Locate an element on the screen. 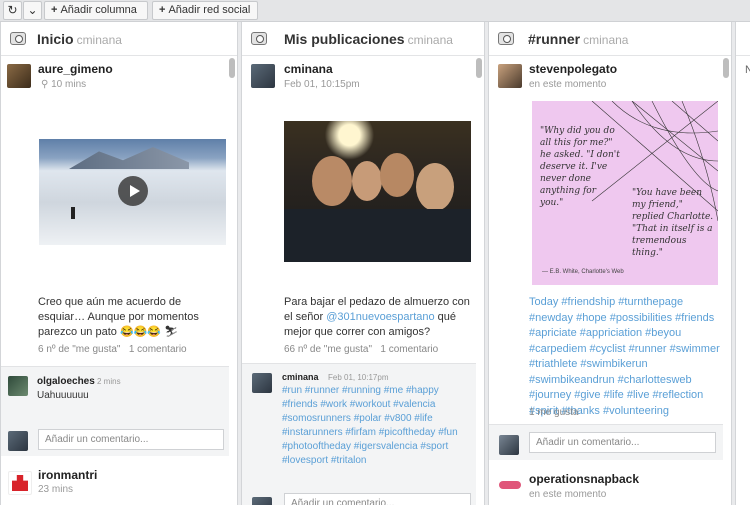  stream-title: Inicio cminana is located at coordinates (79, 39).